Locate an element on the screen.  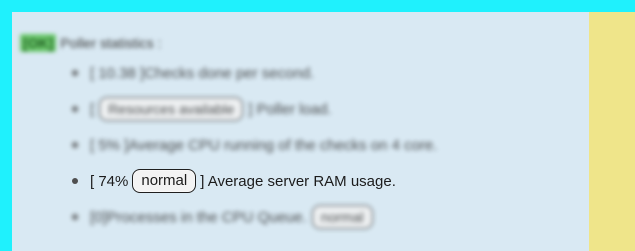
ram-prefix: [ 74% is located at coordinates (109, 181).